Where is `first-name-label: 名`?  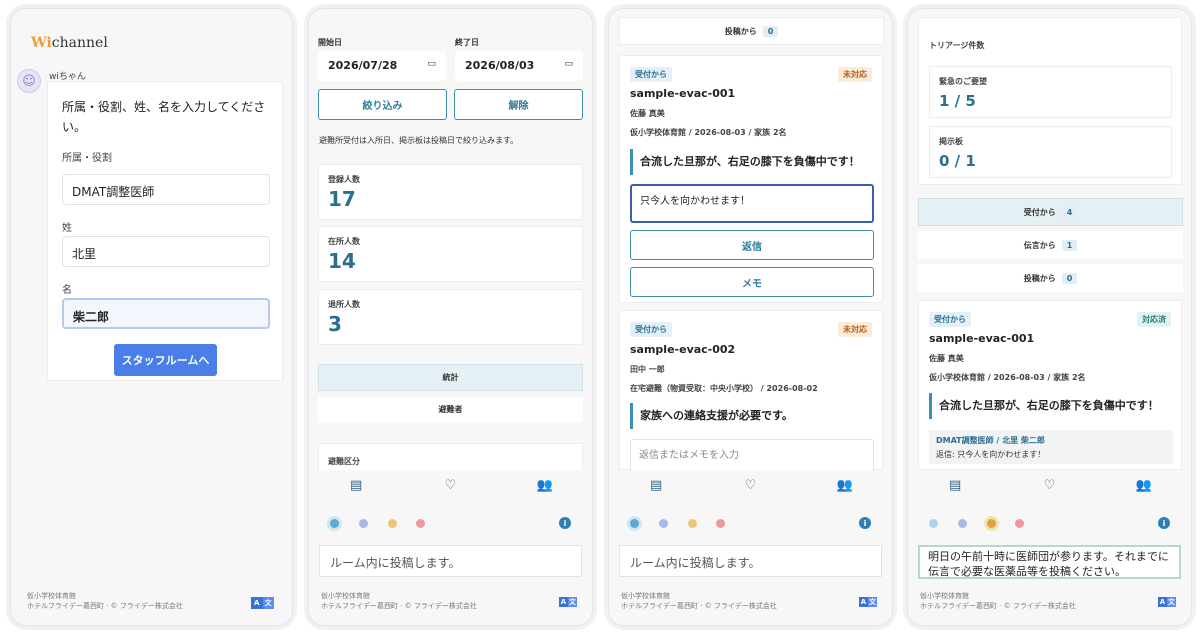
first-name-label: 名 is located at coordinates (67, 290).